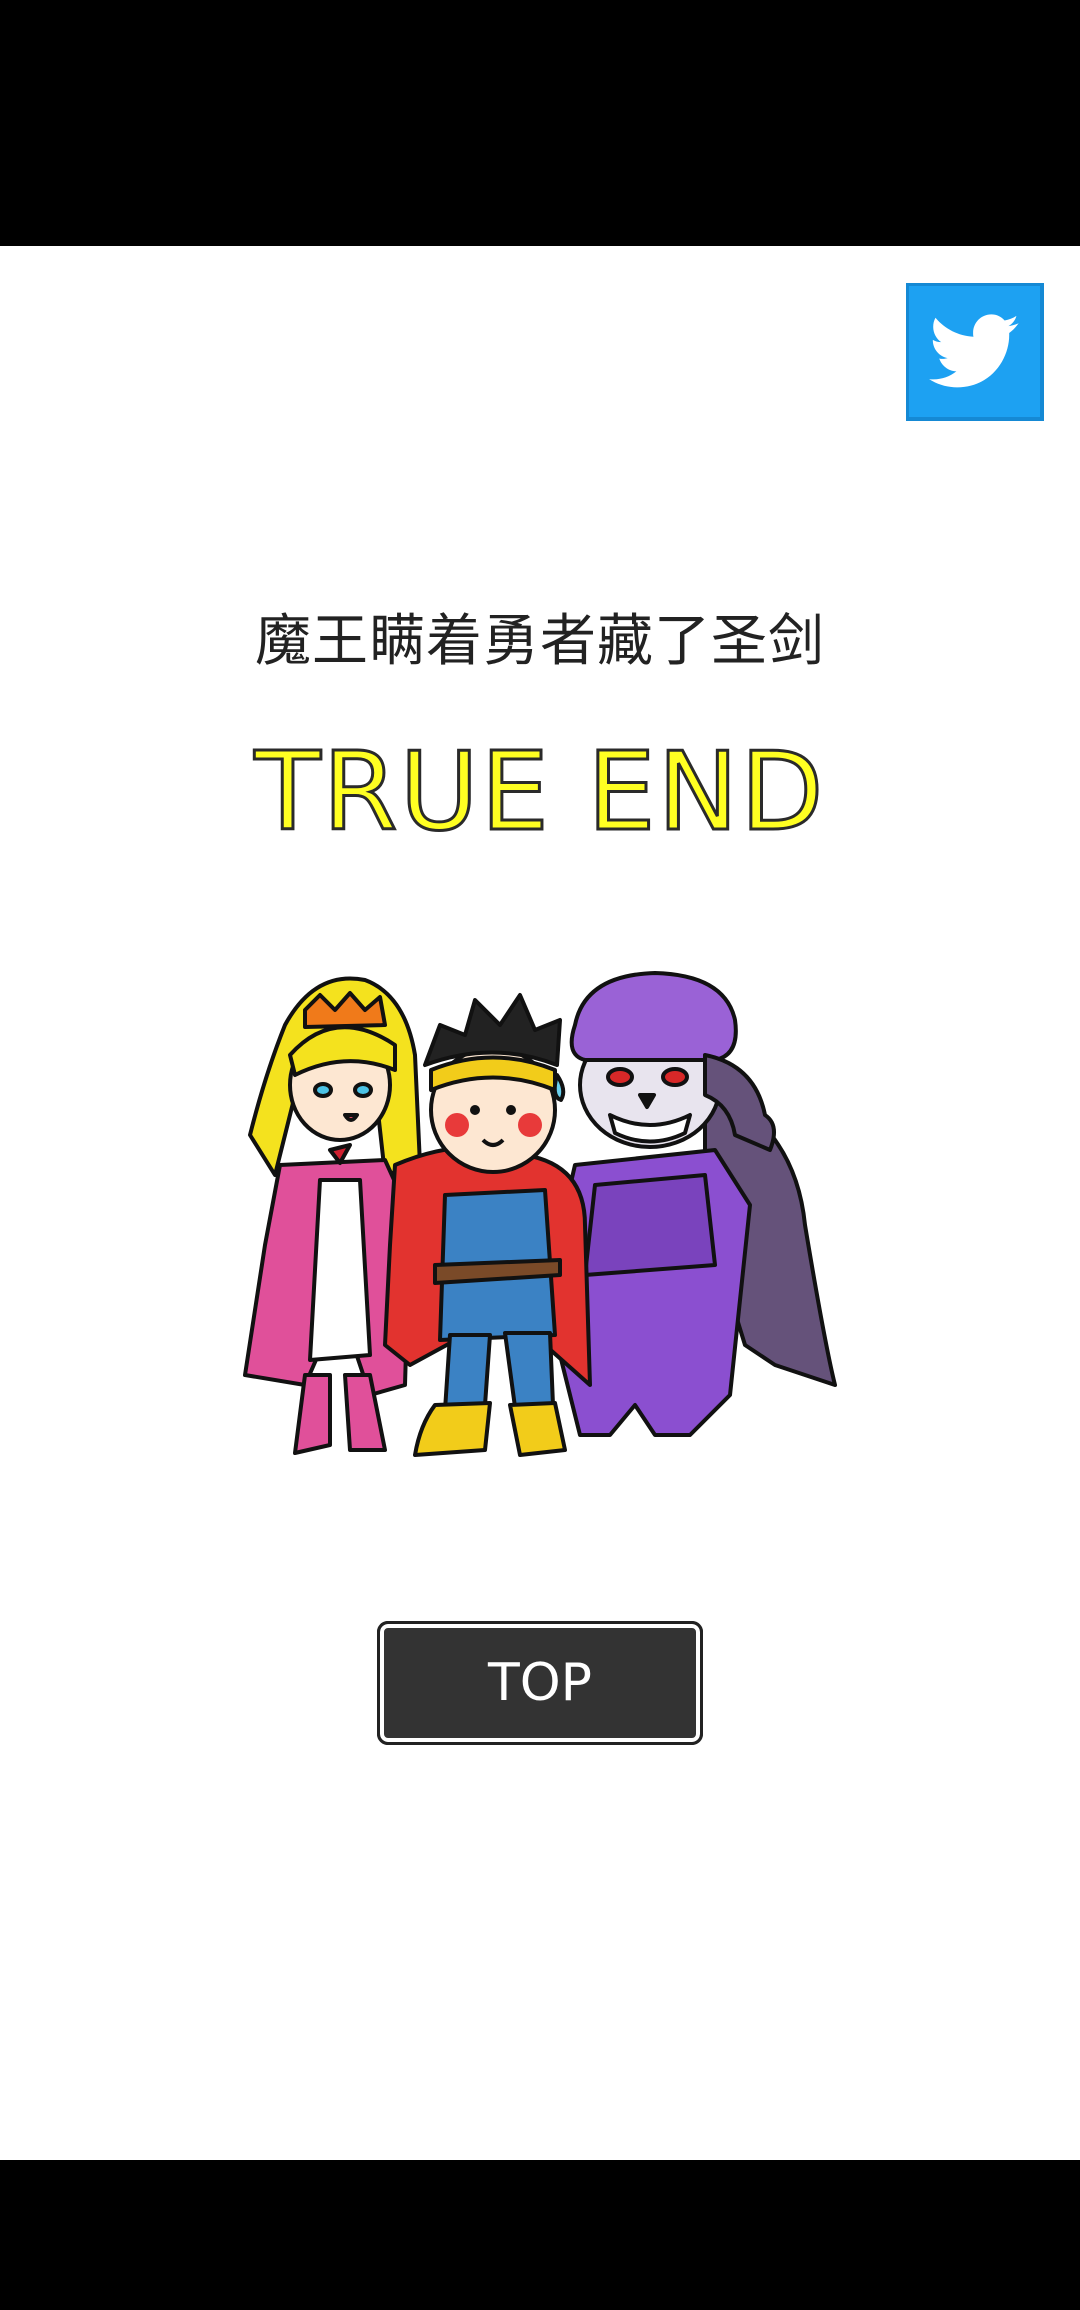  I want to click on ending-illustration, so click(540, 1214).